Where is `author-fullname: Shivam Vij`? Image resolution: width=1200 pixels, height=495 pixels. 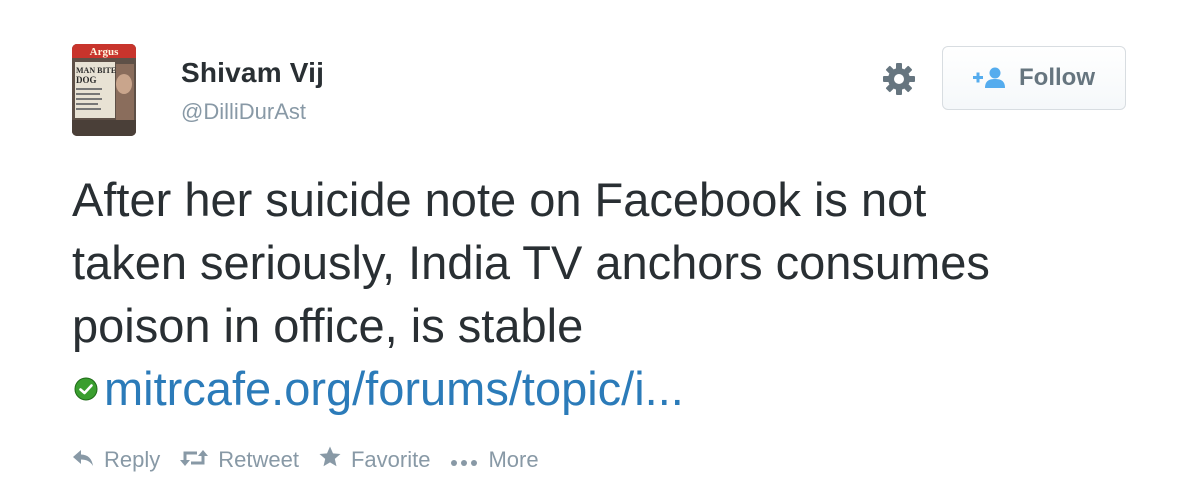 author-fullname: Shivam Vij is located at coordinates (252, 73).